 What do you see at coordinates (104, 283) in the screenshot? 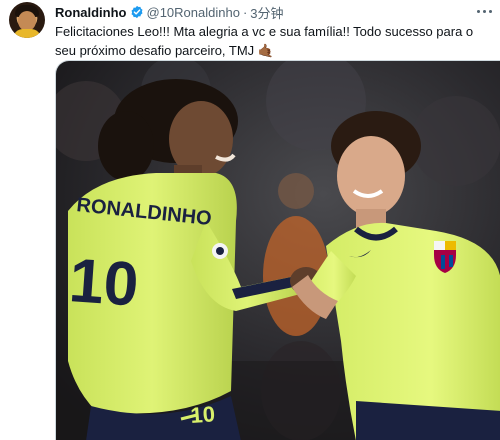
I see `left-shirt-number: 10` at bounding box center [104, 283].